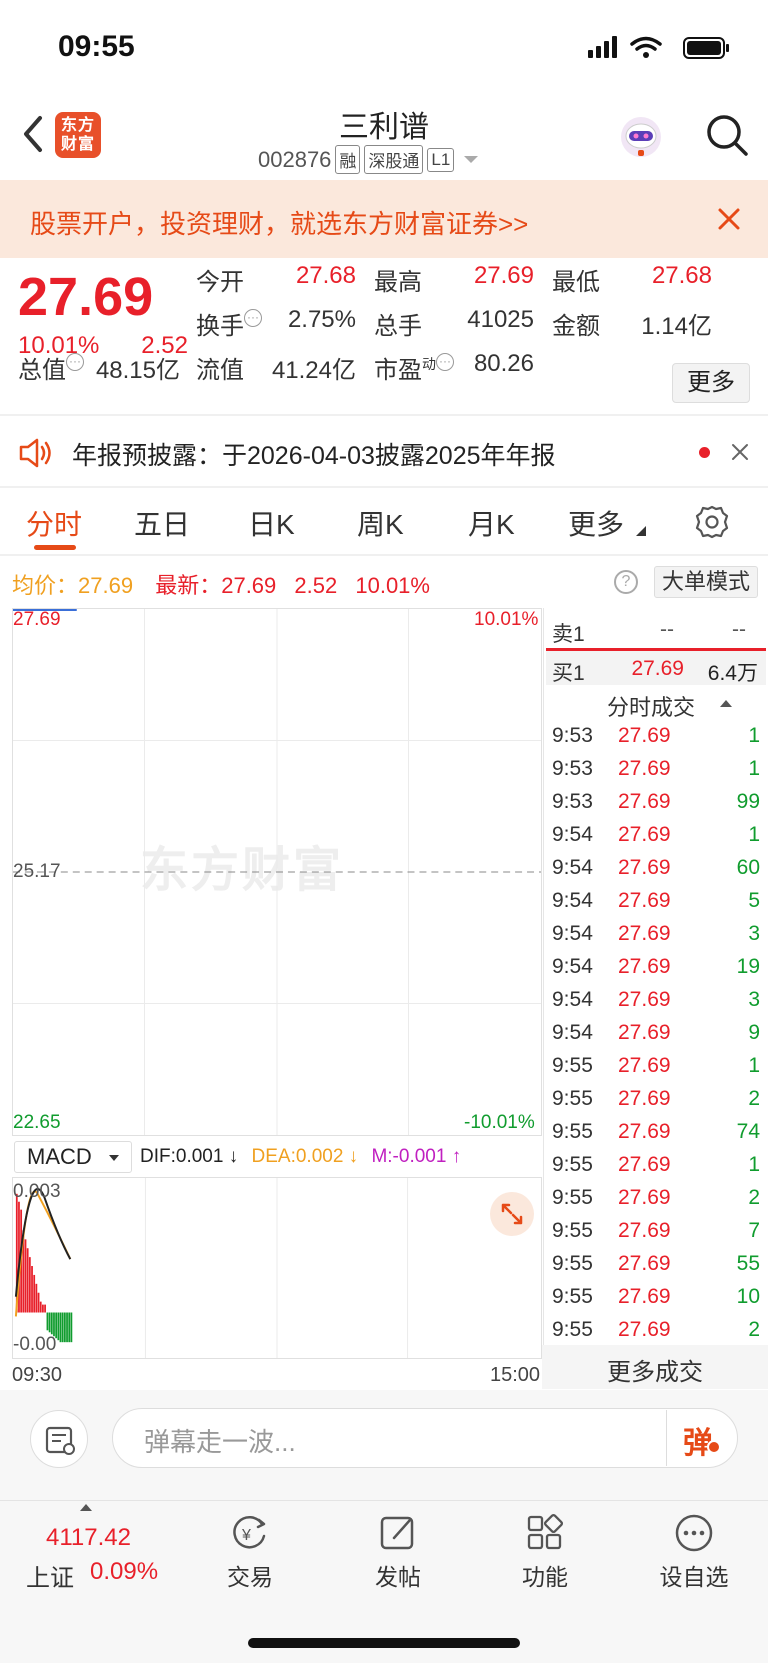 The width and height of the screenshot is (768, 1663). I want to click on trade-row: 9:54 27.69 19, so click(654, 966).